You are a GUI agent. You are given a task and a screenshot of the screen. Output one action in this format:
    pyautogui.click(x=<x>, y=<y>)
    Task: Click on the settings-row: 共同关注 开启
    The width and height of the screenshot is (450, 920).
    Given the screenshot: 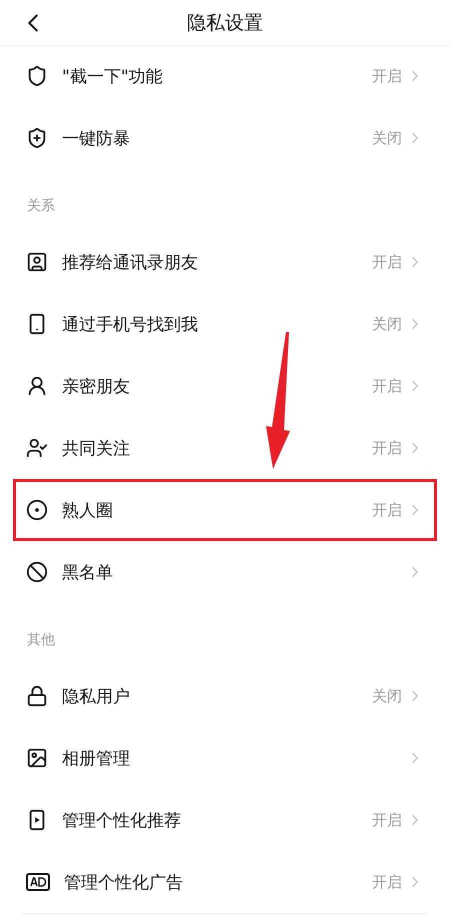 What is the action you would take?
    pyautogui.click(x=225, y=448)
    